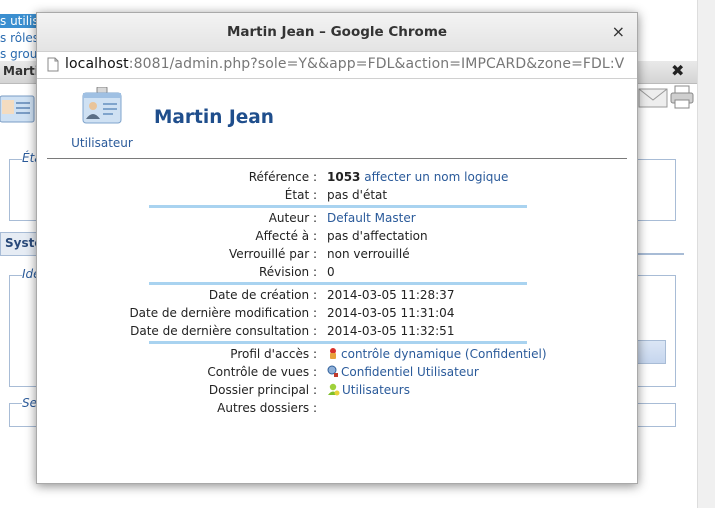 The width and height of the screenshot is (715, 508). I want to click on users-folder-icon, so click(334, 389).